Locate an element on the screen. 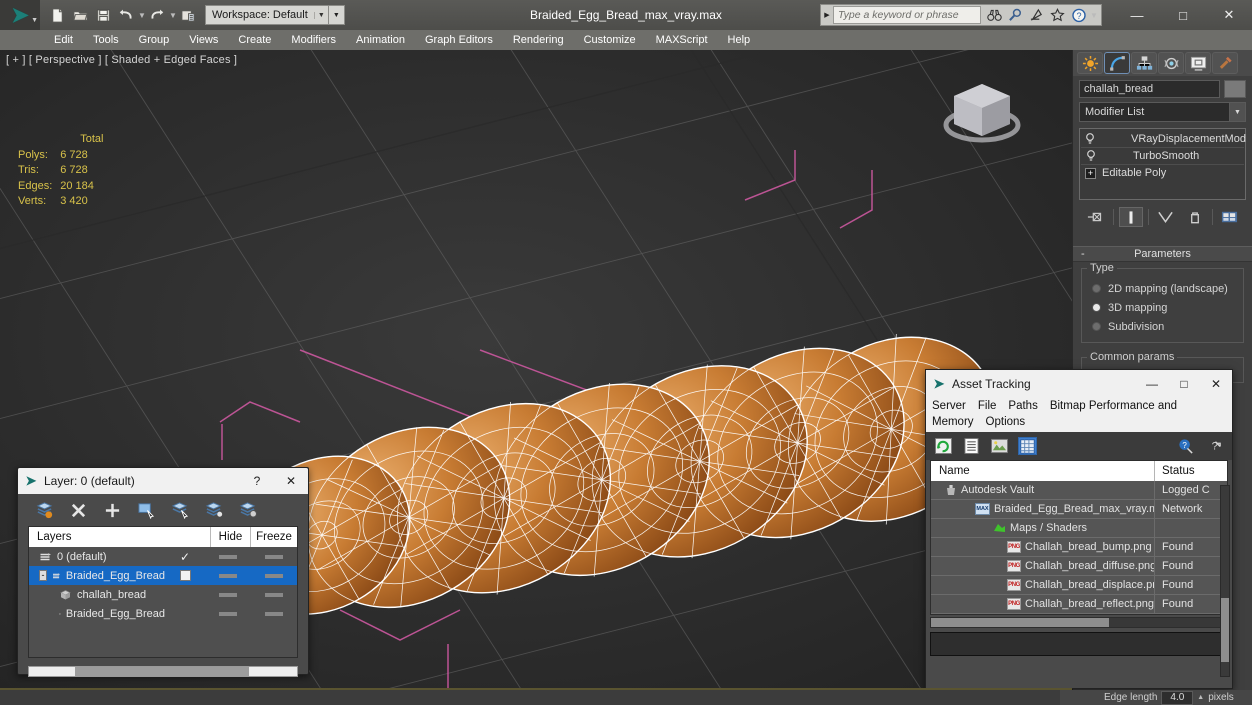  show-end-result-button is located at coordinates (1130, 217).